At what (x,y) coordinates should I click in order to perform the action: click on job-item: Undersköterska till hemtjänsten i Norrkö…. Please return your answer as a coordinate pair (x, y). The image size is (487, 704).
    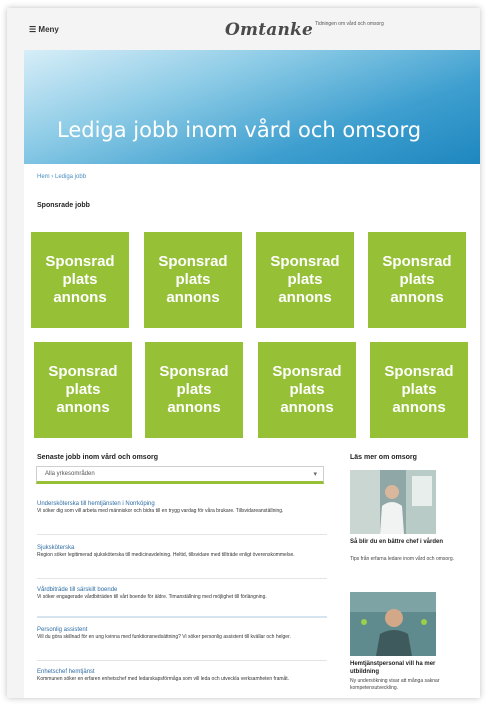
    Looking at the image, I should click on (182, 507).